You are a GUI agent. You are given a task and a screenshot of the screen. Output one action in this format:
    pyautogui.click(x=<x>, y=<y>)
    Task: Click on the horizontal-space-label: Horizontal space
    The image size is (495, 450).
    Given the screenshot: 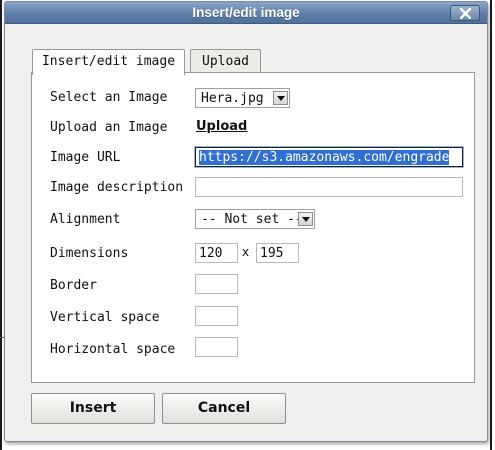 What is the action you would take?
    pyautogui.click(x=113, y=349)
    